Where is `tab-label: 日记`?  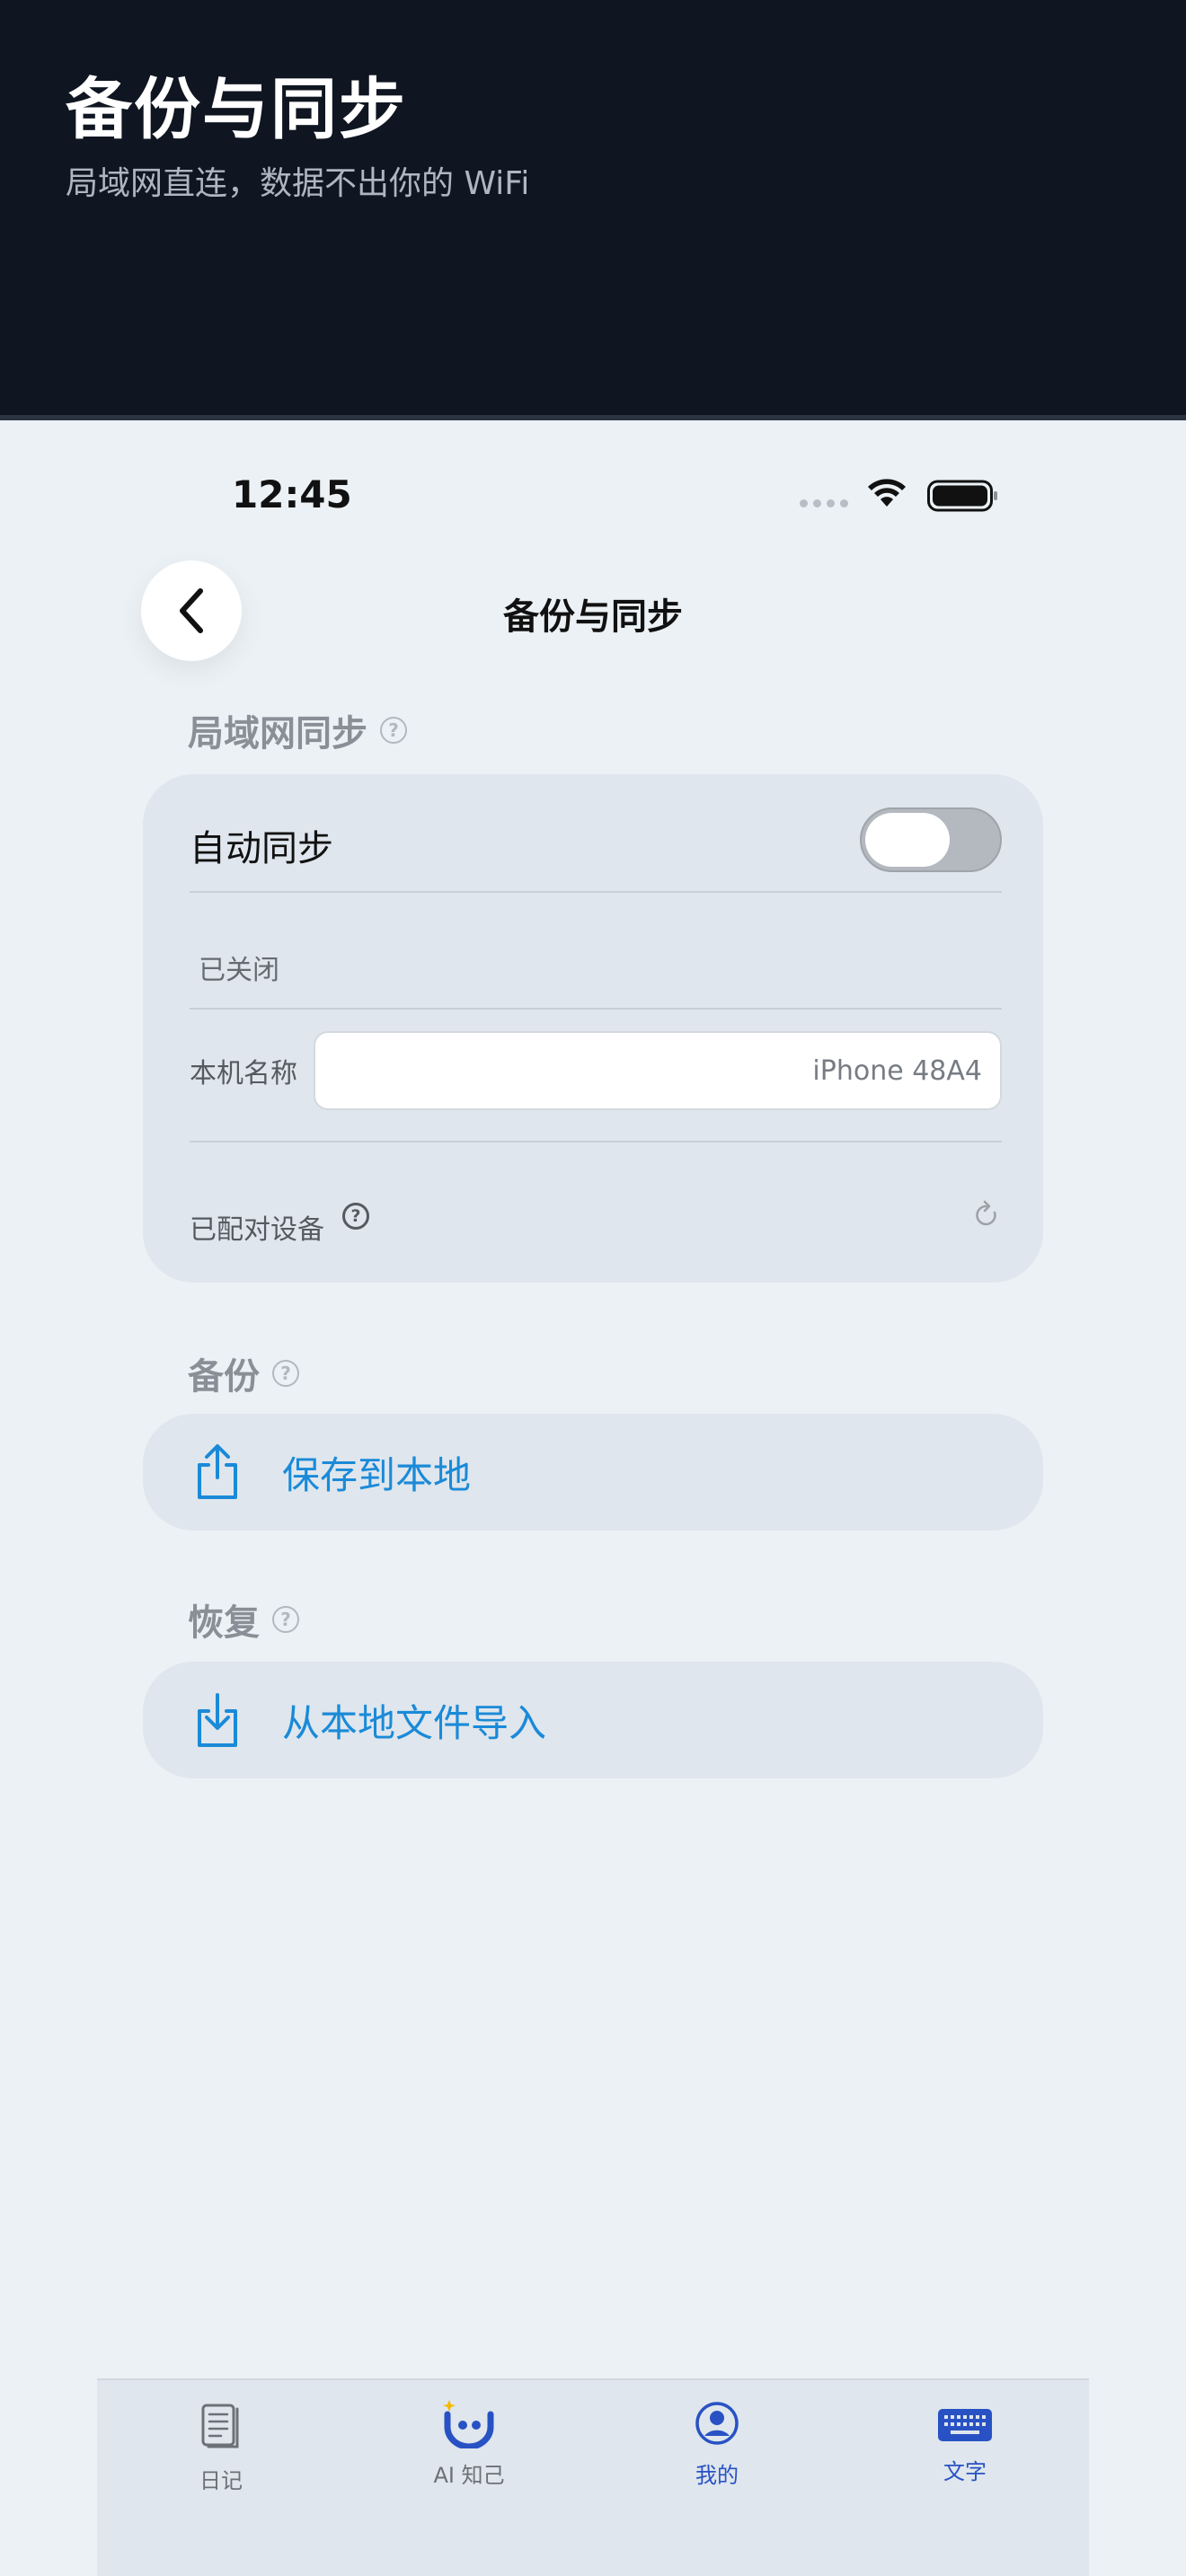
tab-label: 日记 is located at coordinates (221, 2480).